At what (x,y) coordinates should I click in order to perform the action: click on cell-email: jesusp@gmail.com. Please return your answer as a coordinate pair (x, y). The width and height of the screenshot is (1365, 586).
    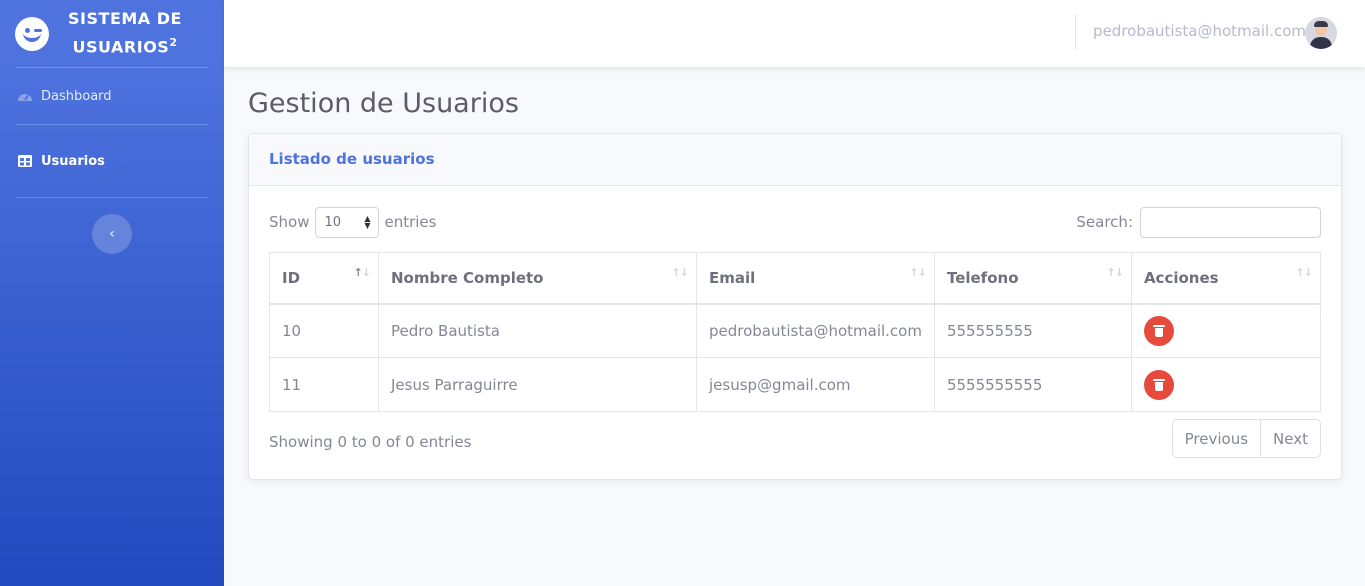
    Looking at the image, I should click on (815, 384).